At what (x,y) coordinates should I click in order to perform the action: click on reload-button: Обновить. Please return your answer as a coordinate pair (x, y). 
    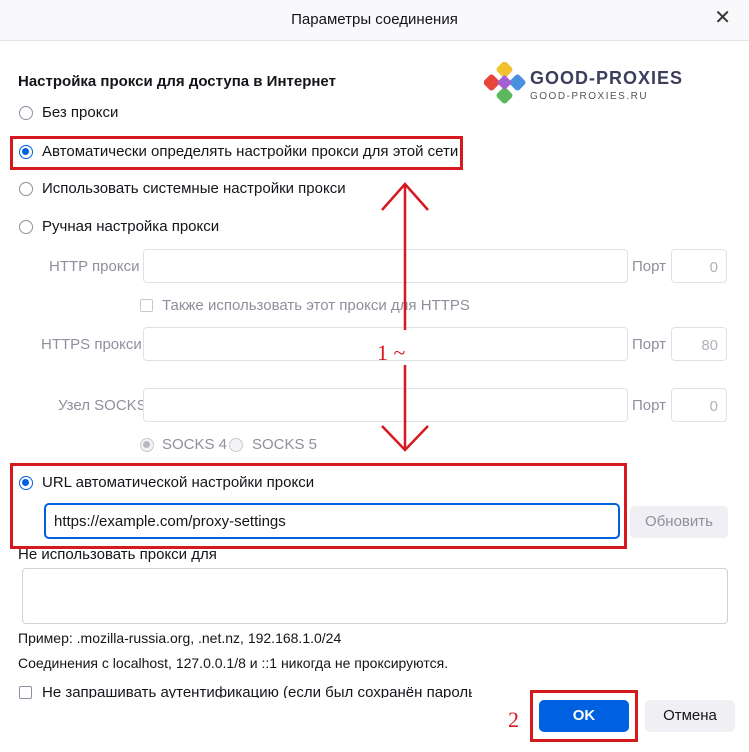
    Looking at the image, I should click on (679, 522).